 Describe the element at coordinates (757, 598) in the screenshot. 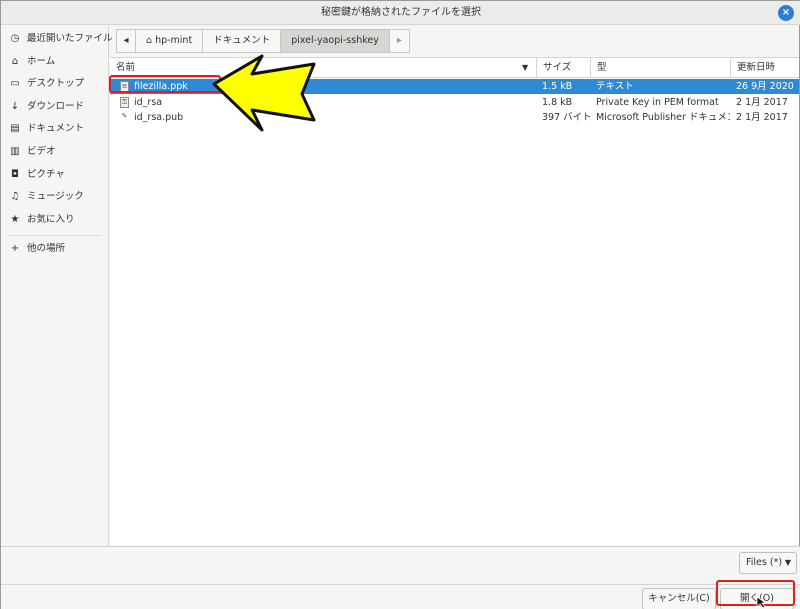

I see `open-button: 開く(O)` at that location.